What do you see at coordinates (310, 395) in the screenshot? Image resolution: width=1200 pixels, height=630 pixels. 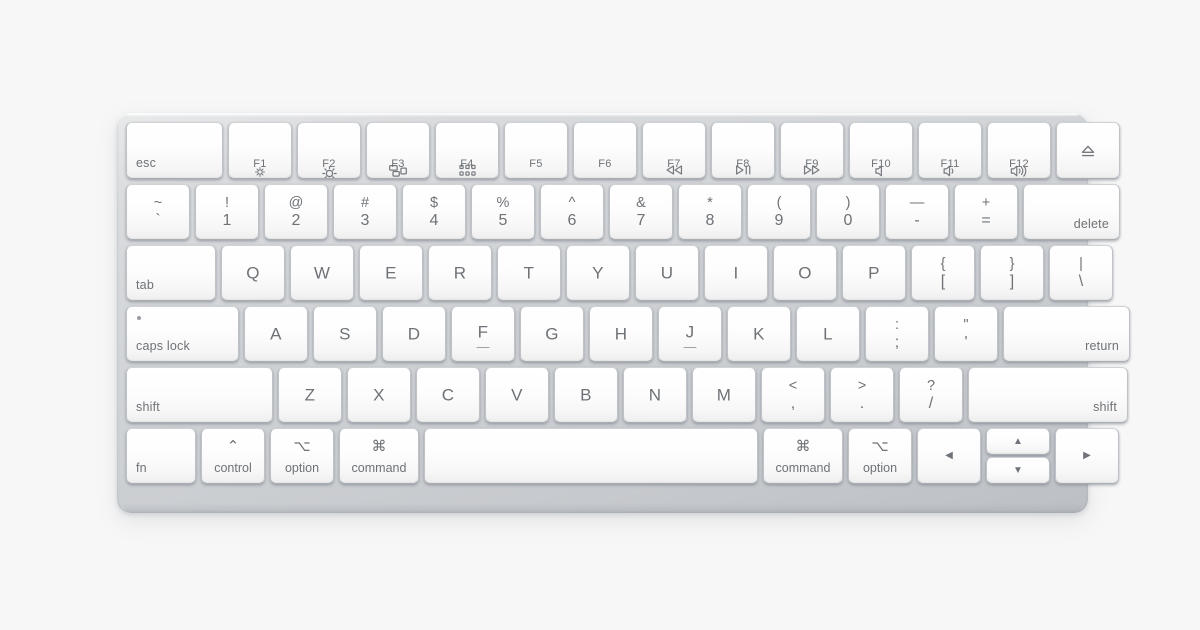 I see `key-z: Z` at bounding box center [310, 395].